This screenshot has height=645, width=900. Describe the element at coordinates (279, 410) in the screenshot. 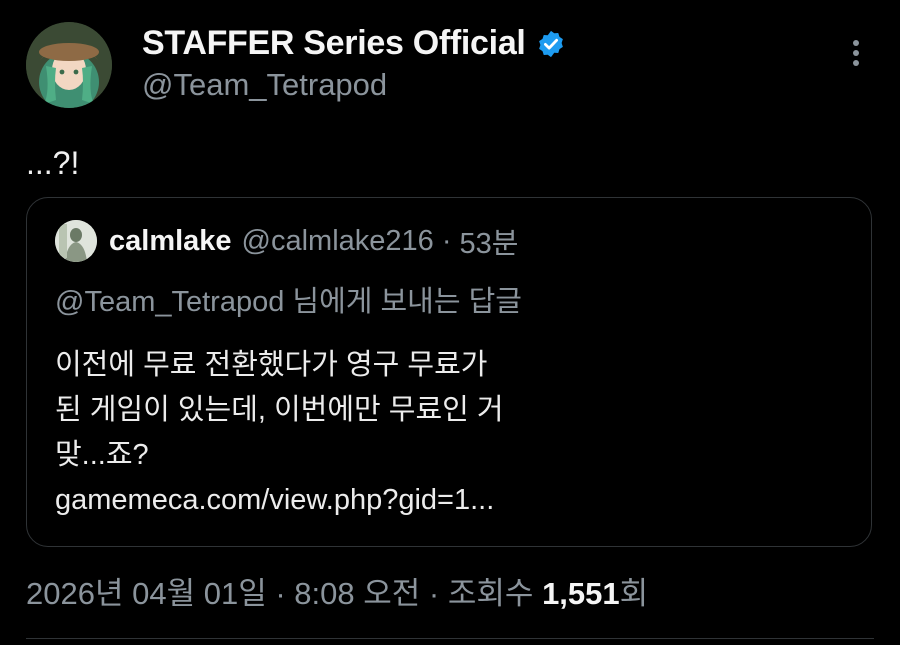

I see `quoted-tweet-line: 된 게임이 있는데, 이번에만 무료인 거` at that location.